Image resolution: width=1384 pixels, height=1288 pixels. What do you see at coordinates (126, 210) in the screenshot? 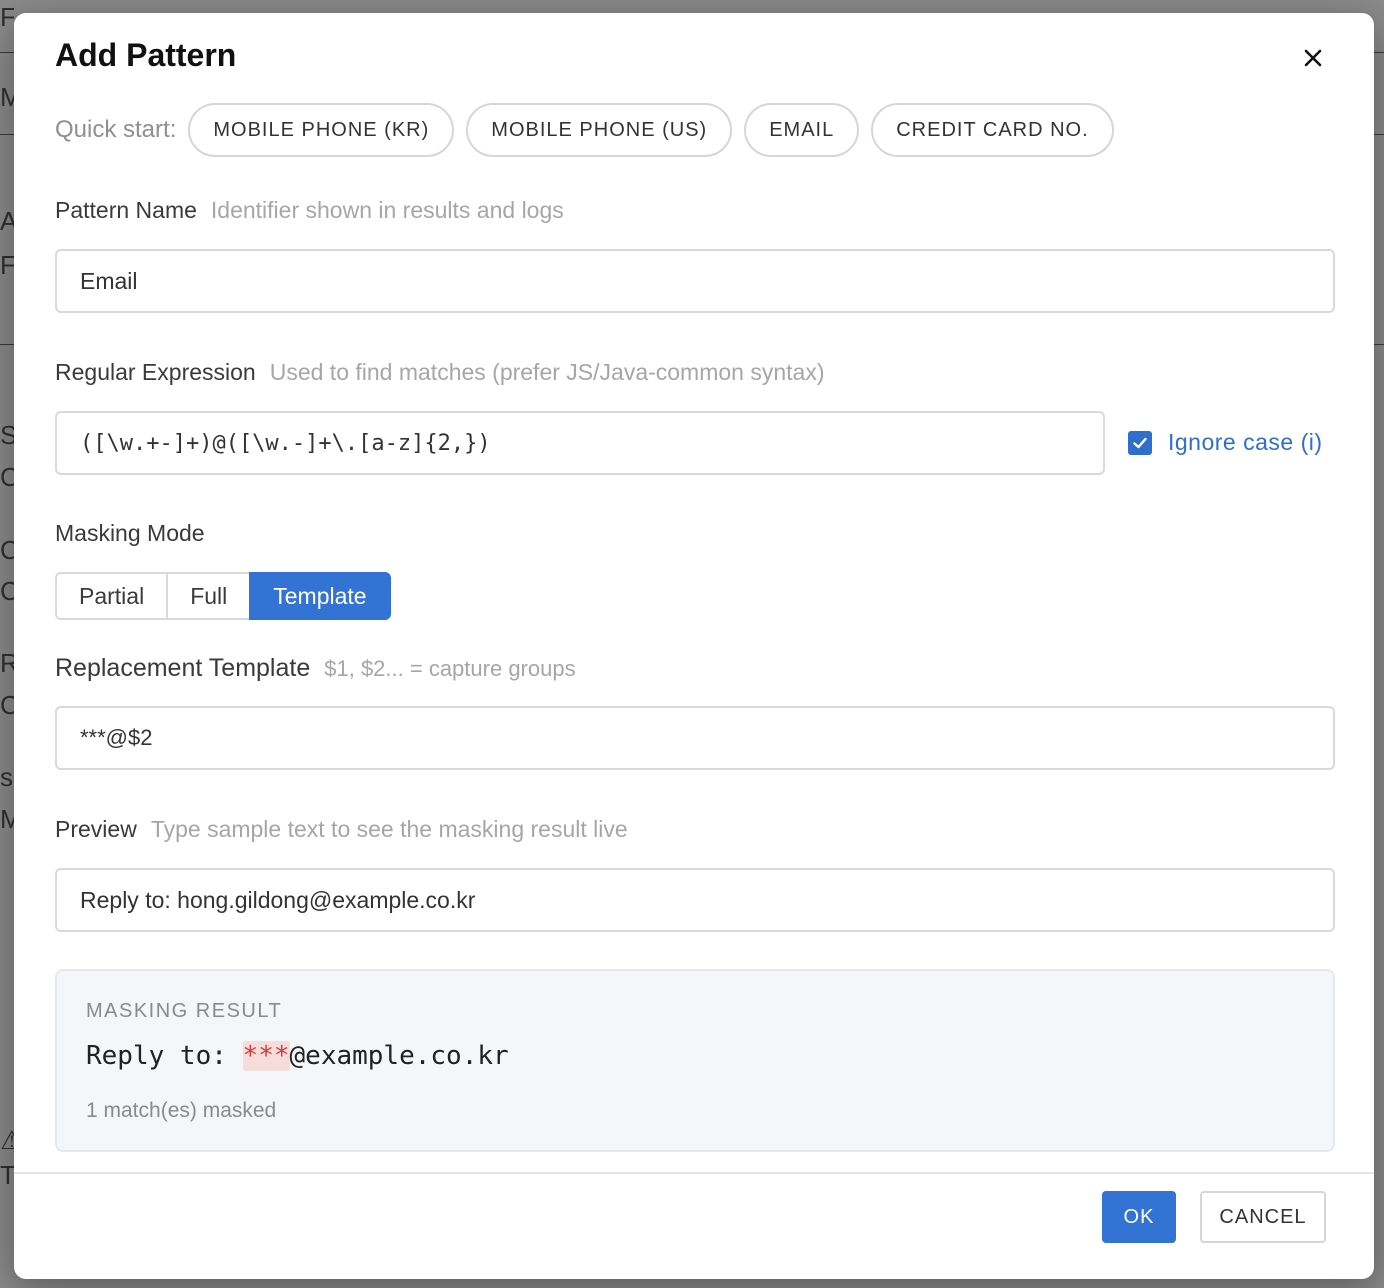
I see `pattern-name-label-text: Pattern Name` at bounding box center [126, 210].